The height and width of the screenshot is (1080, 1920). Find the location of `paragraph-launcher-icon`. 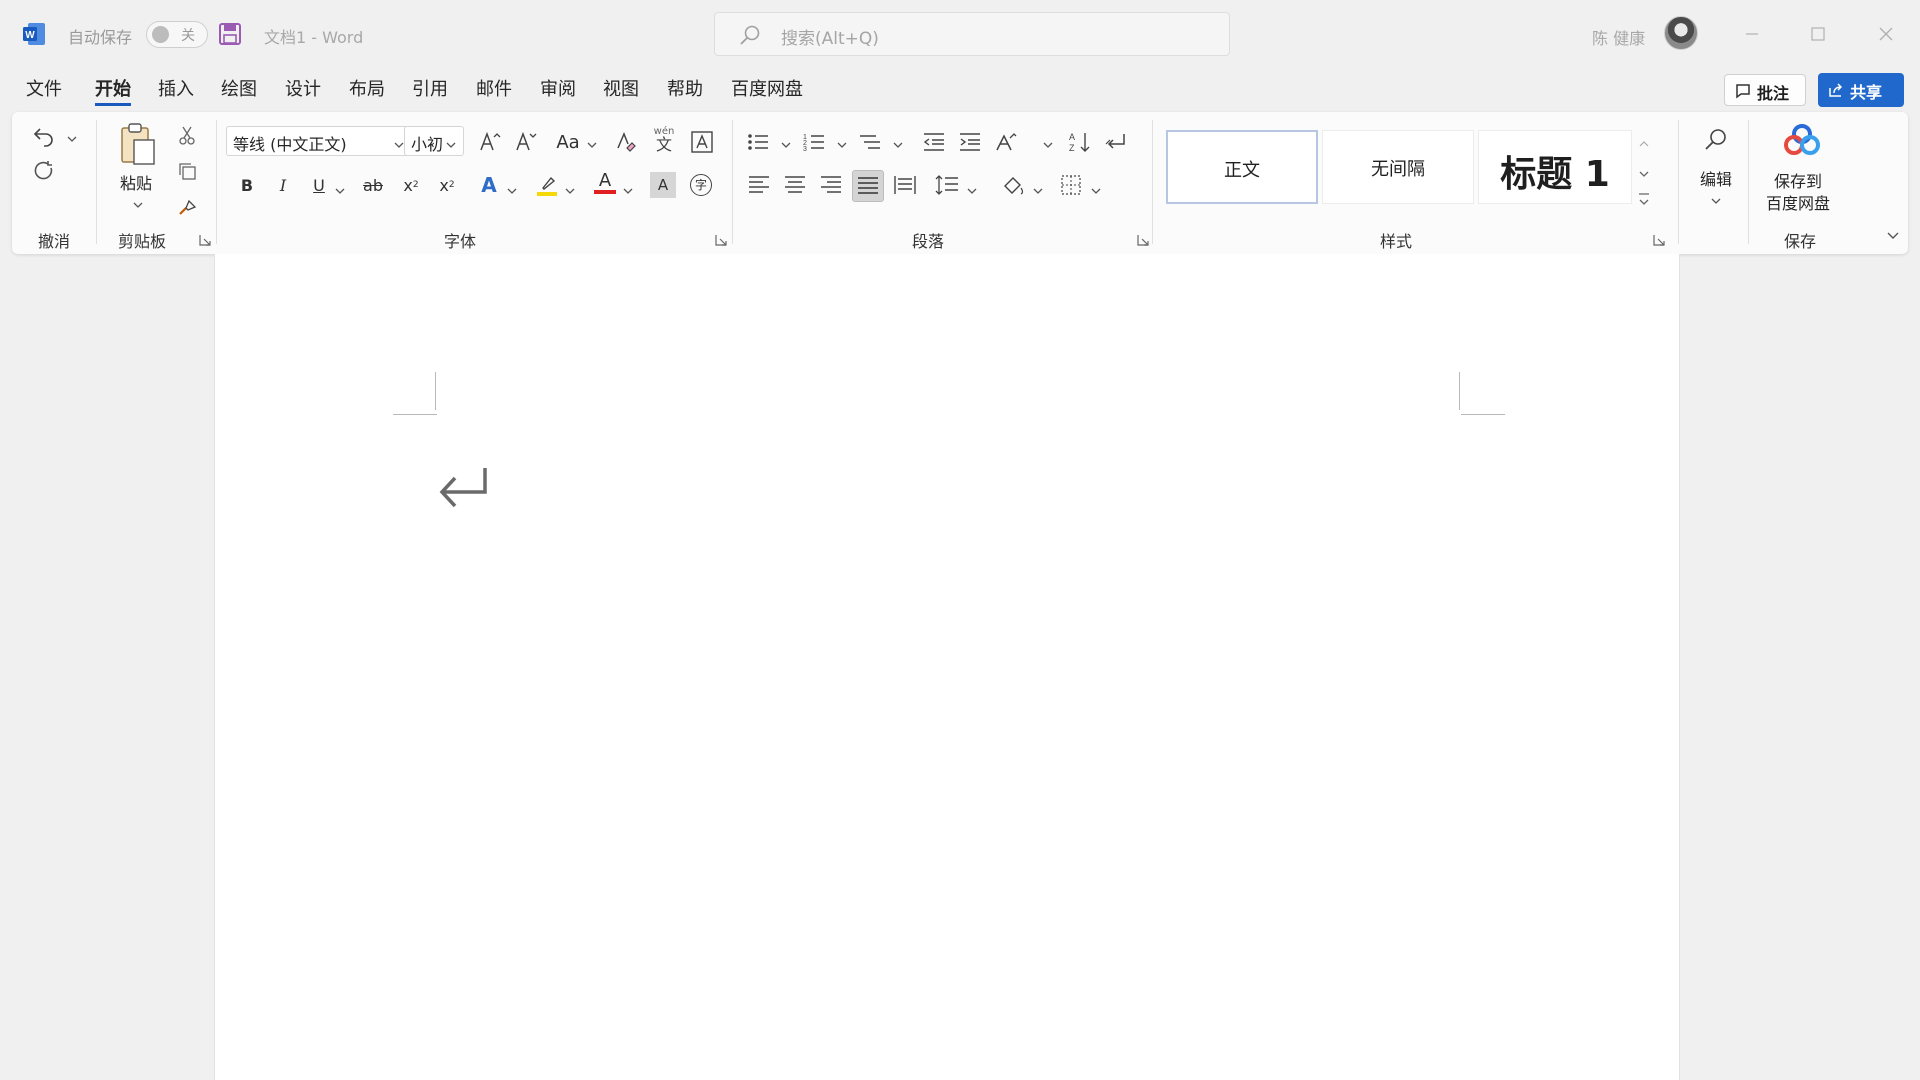

paragraph-launcher-icon is located at coordinates (1143, 239).